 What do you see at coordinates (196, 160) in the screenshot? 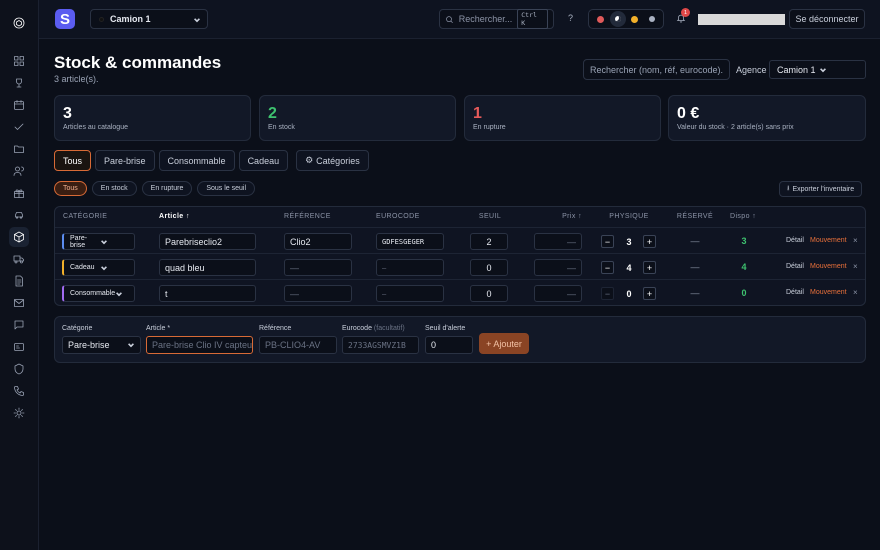
I see `tab-consommable: Consommable` at bounding box center [196, 160].